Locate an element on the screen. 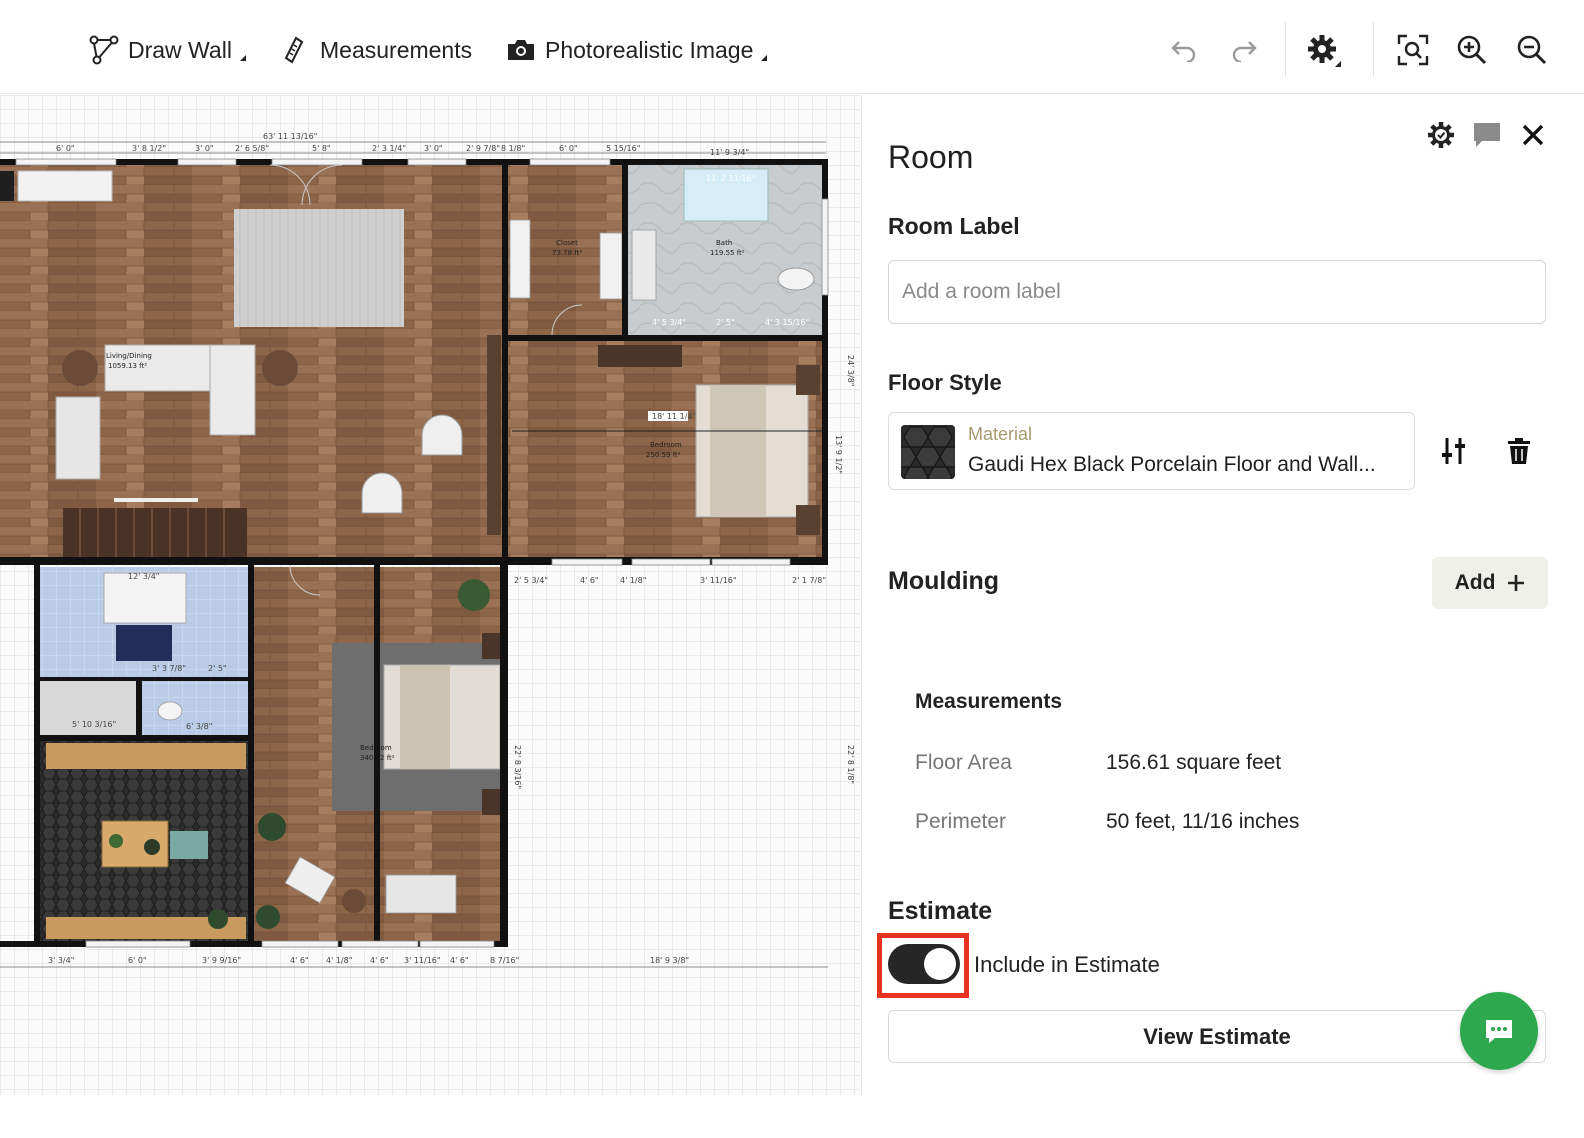 This screenshot has height=1138, width=1584. panel-settings-button is located at coordinates (1441, 135).